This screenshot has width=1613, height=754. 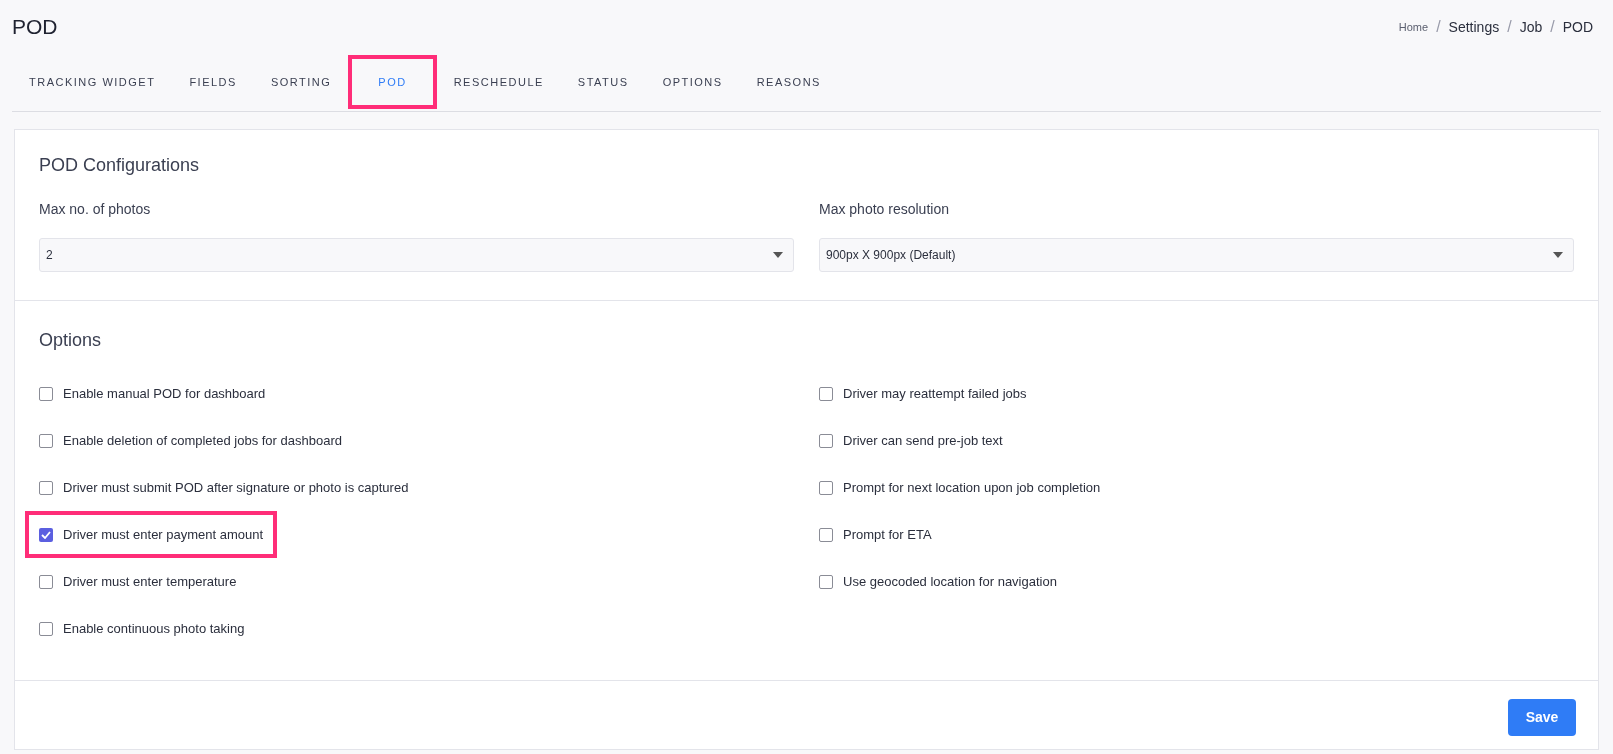 I want to click on checkbox-option: Prompt for next location upon job completion, so click(x=960, y=487).